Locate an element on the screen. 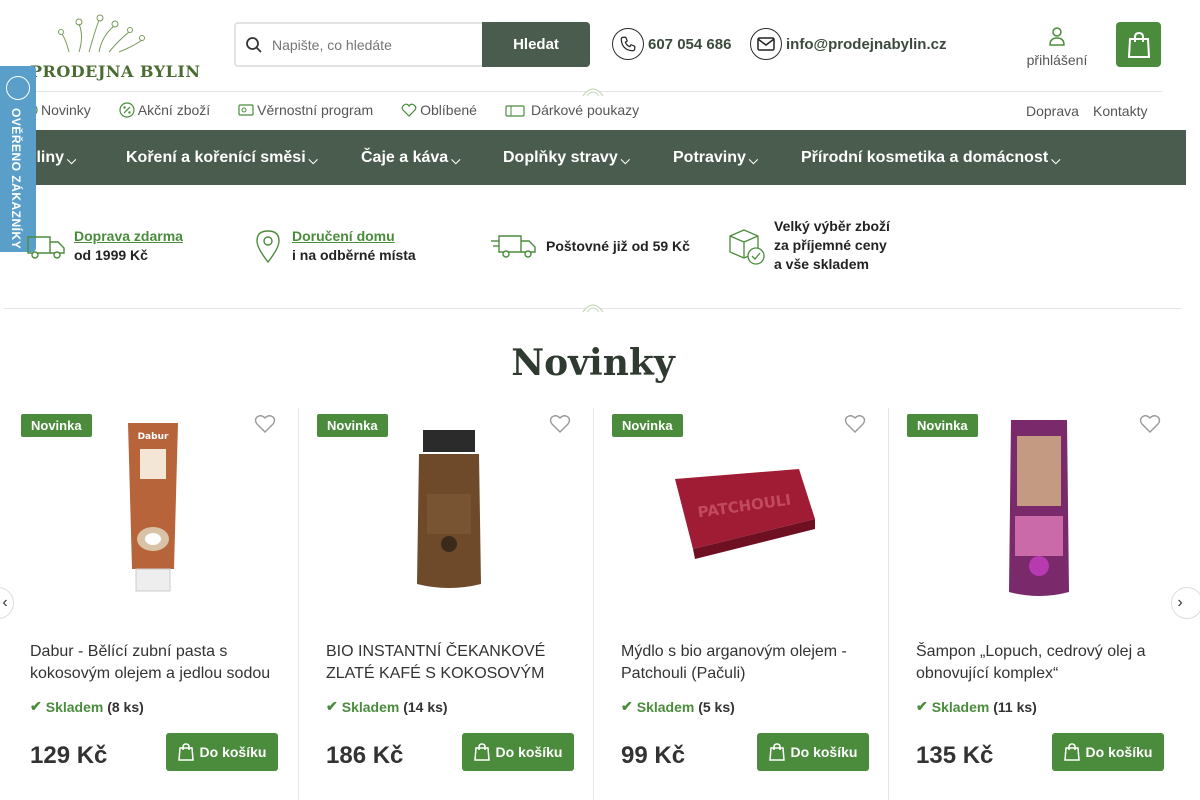  nav-item-potraviny: Potraviny ⌵ is located at coordinates (715, 158).